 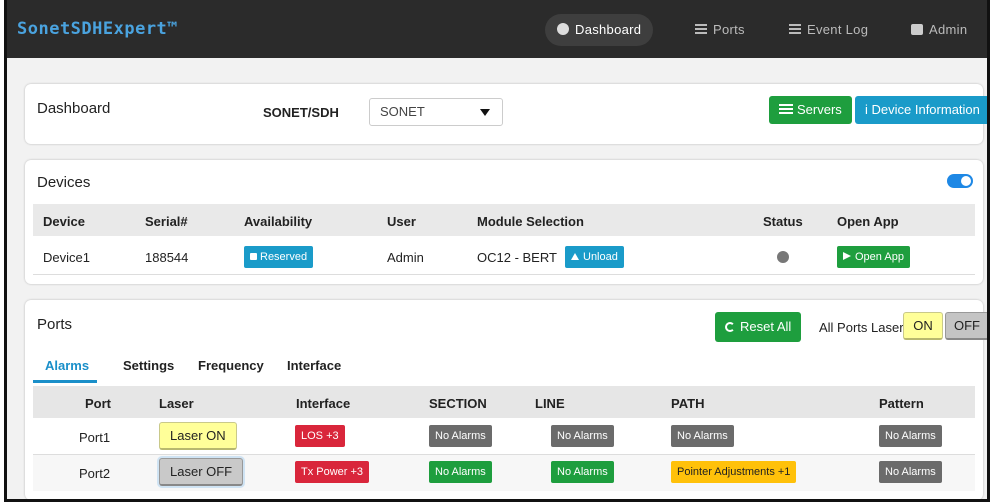 What do you see at coordinates (401, 221) in the screenshot?
I see `col-user: User` at bounding box center [401, 221].